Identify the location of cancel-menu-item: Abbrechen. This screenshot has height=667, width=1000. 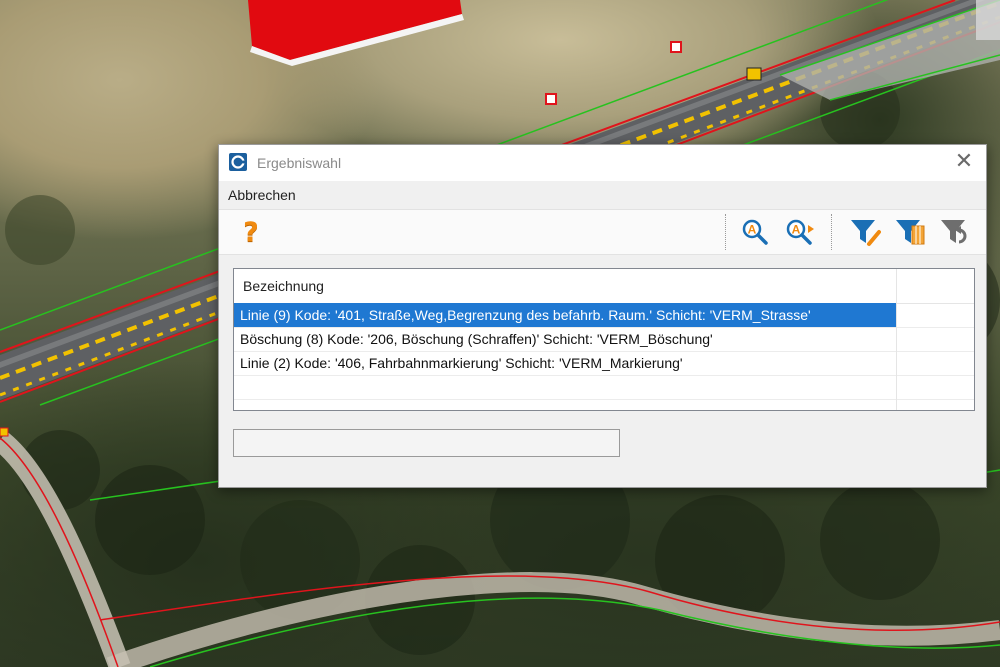
(262, 195).